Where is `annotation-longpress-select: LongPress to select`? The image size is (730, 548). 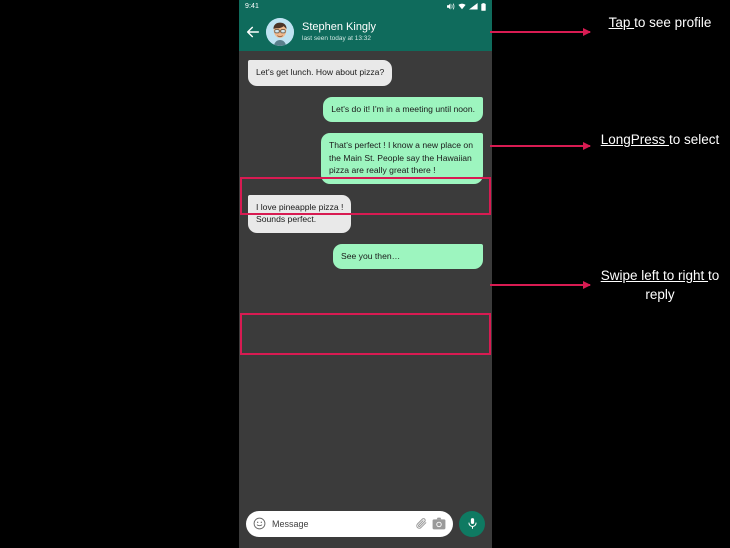
annotation-longpress-select: LongPress to select is located at coordinates (660, 139).